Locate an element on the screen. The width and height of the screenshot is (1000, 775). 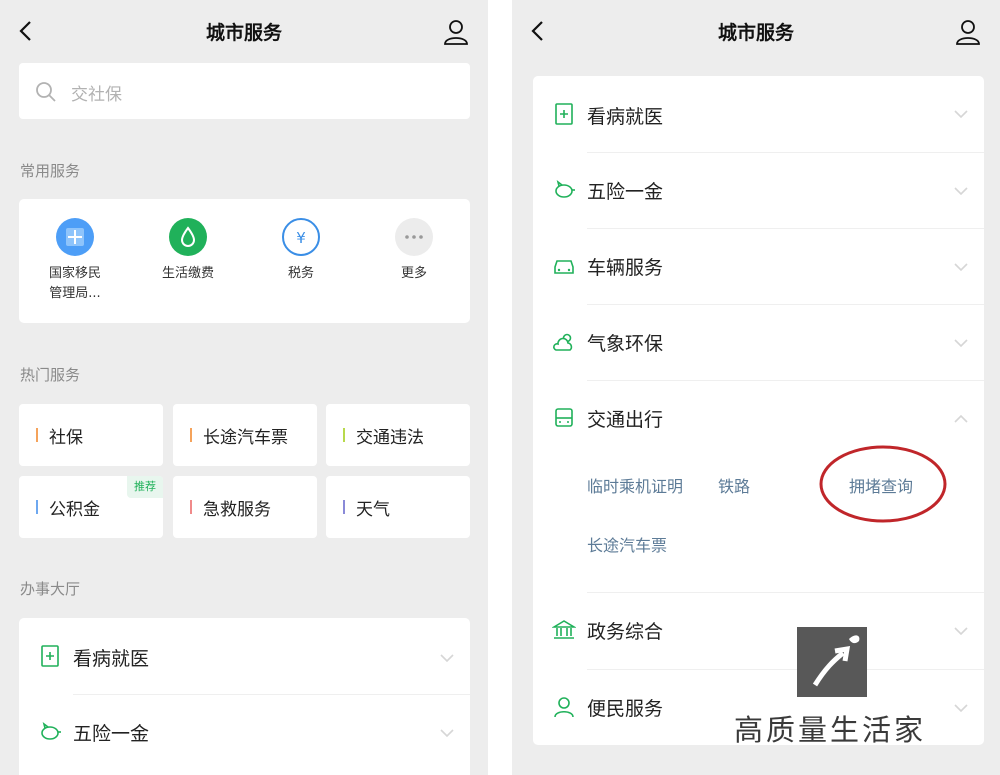
tax-icon: ¥ is located at coordinates (301, 237).